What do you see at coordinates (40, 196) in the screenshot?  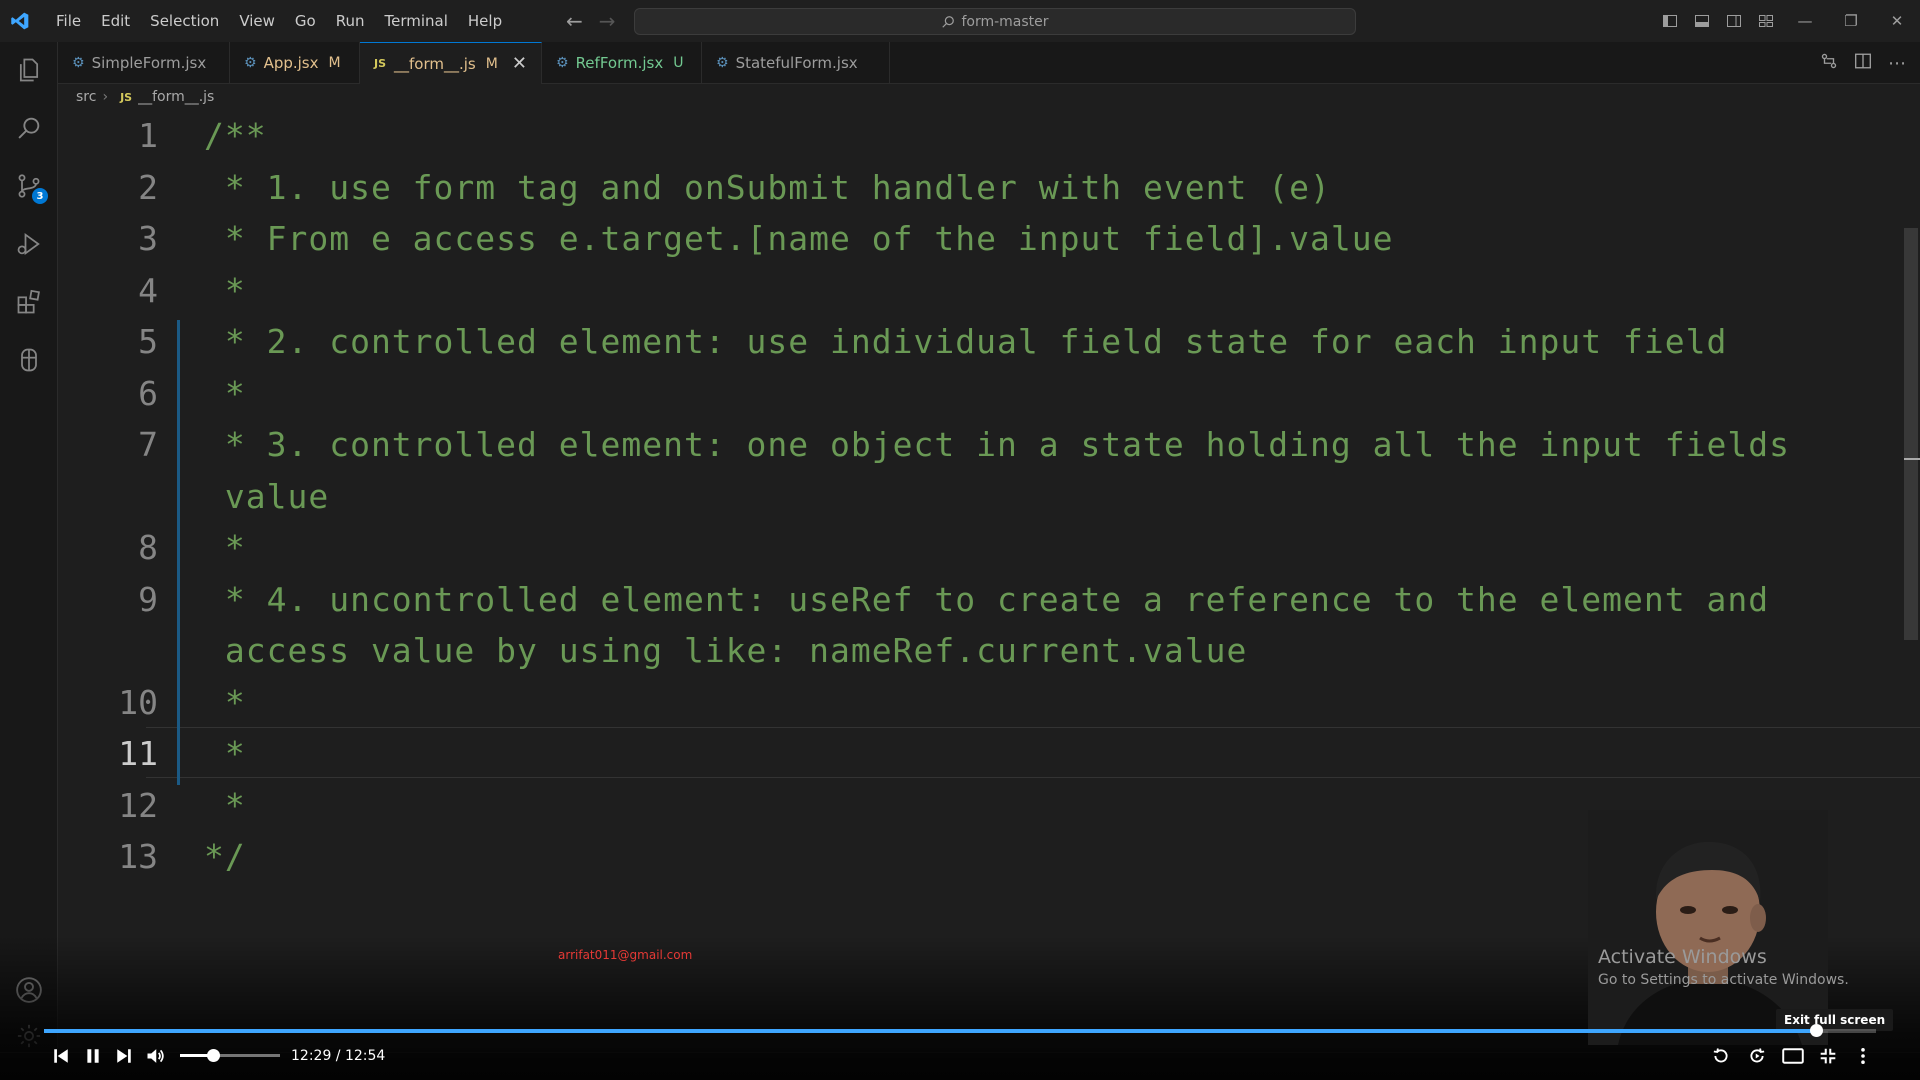 I see `source-control-badge: 3` at bounding box center [40, 196].